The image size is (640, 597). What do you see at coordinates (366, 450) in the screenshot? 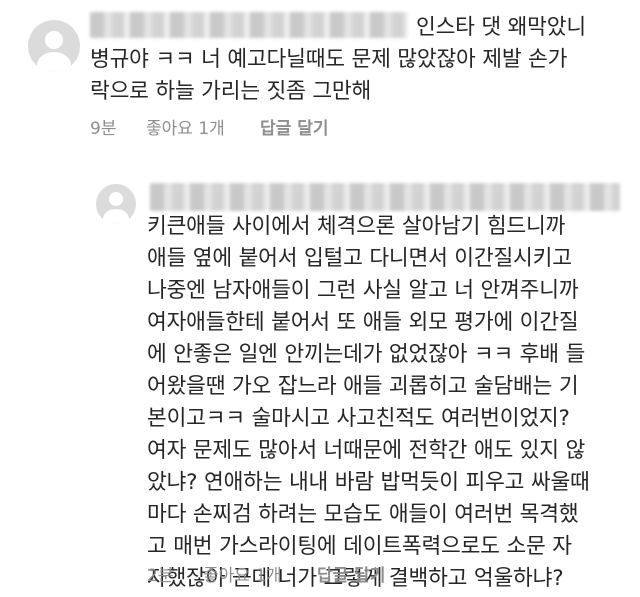
I see `comment-line: 여자 문제도 많아서 너때문에 전학간 애도 있지 않` at bounding box center [366, 450].